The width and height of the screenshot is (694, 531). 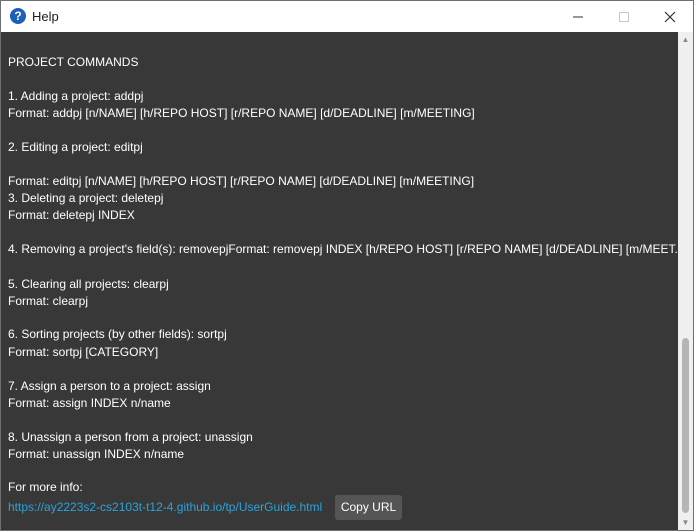 What do you see at coordinates (45, 16) in the screenshot?
I see `window-title: Help` at bounding box center [45, 16].